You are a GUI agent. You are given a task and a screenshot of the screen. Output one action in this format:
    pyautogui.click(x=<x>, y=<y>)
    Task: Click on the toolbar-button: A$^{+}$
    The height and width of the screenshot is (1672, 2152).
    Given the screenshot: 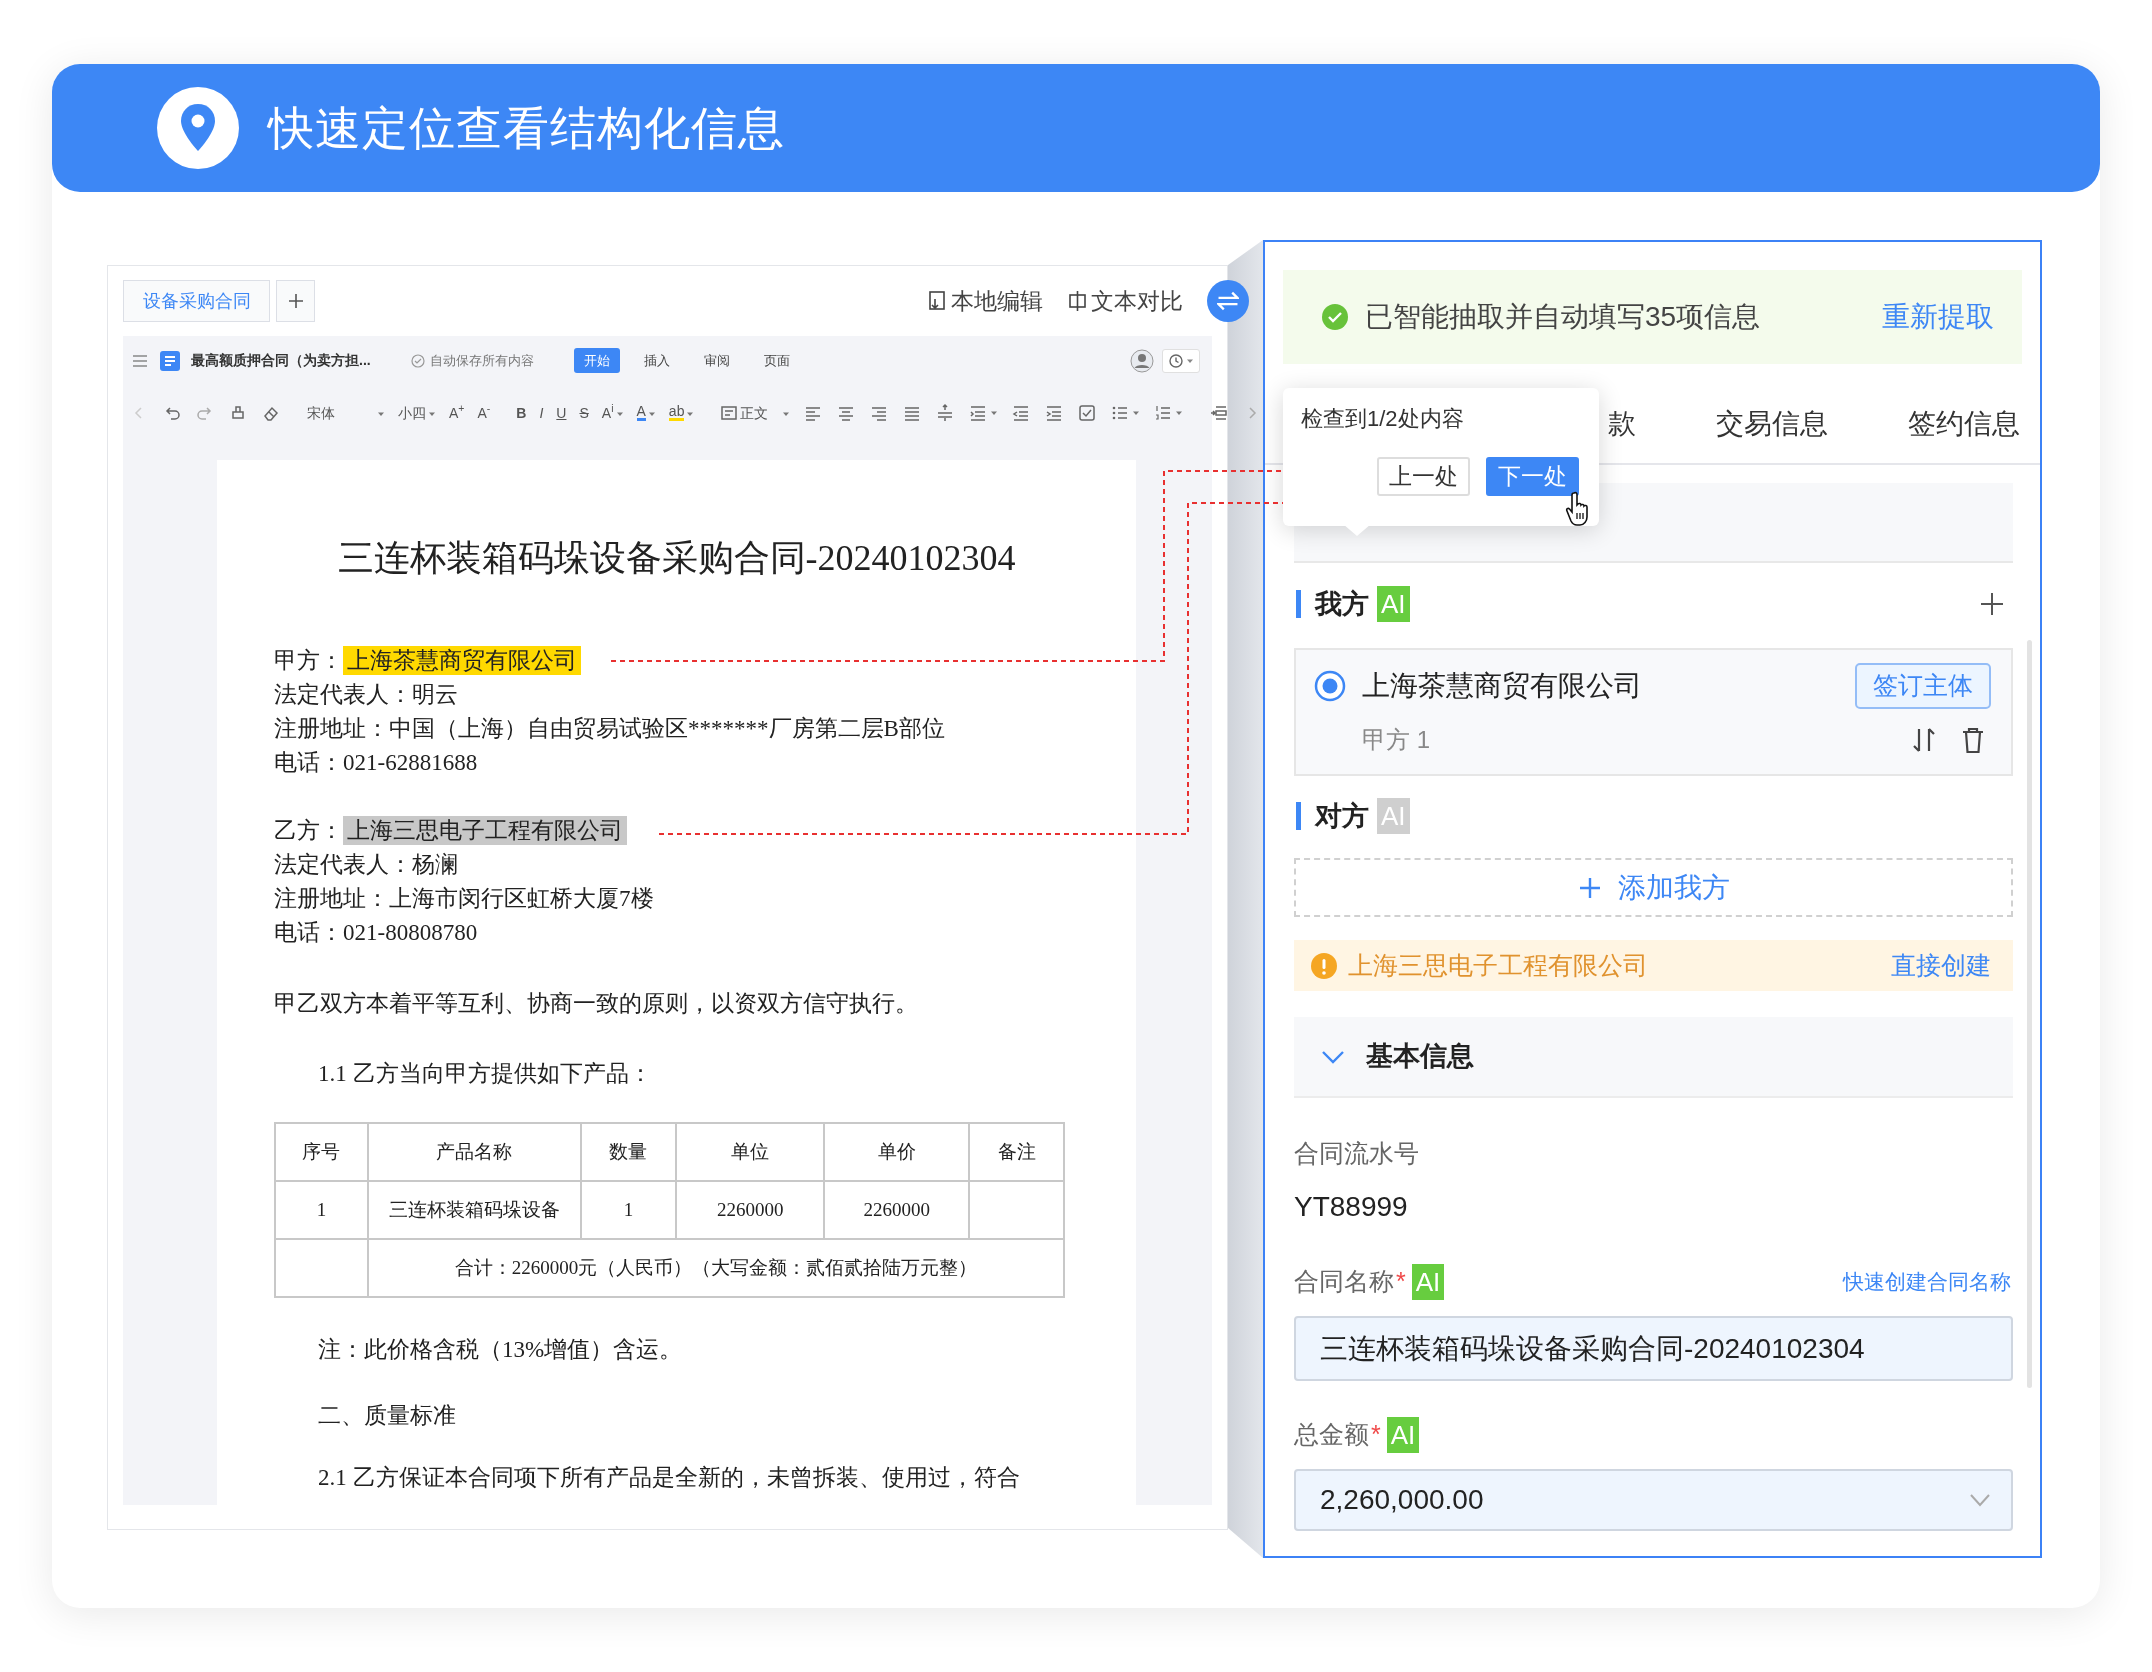 What is the action you would take?
    pyautogui.click(x=457, y=412)
    